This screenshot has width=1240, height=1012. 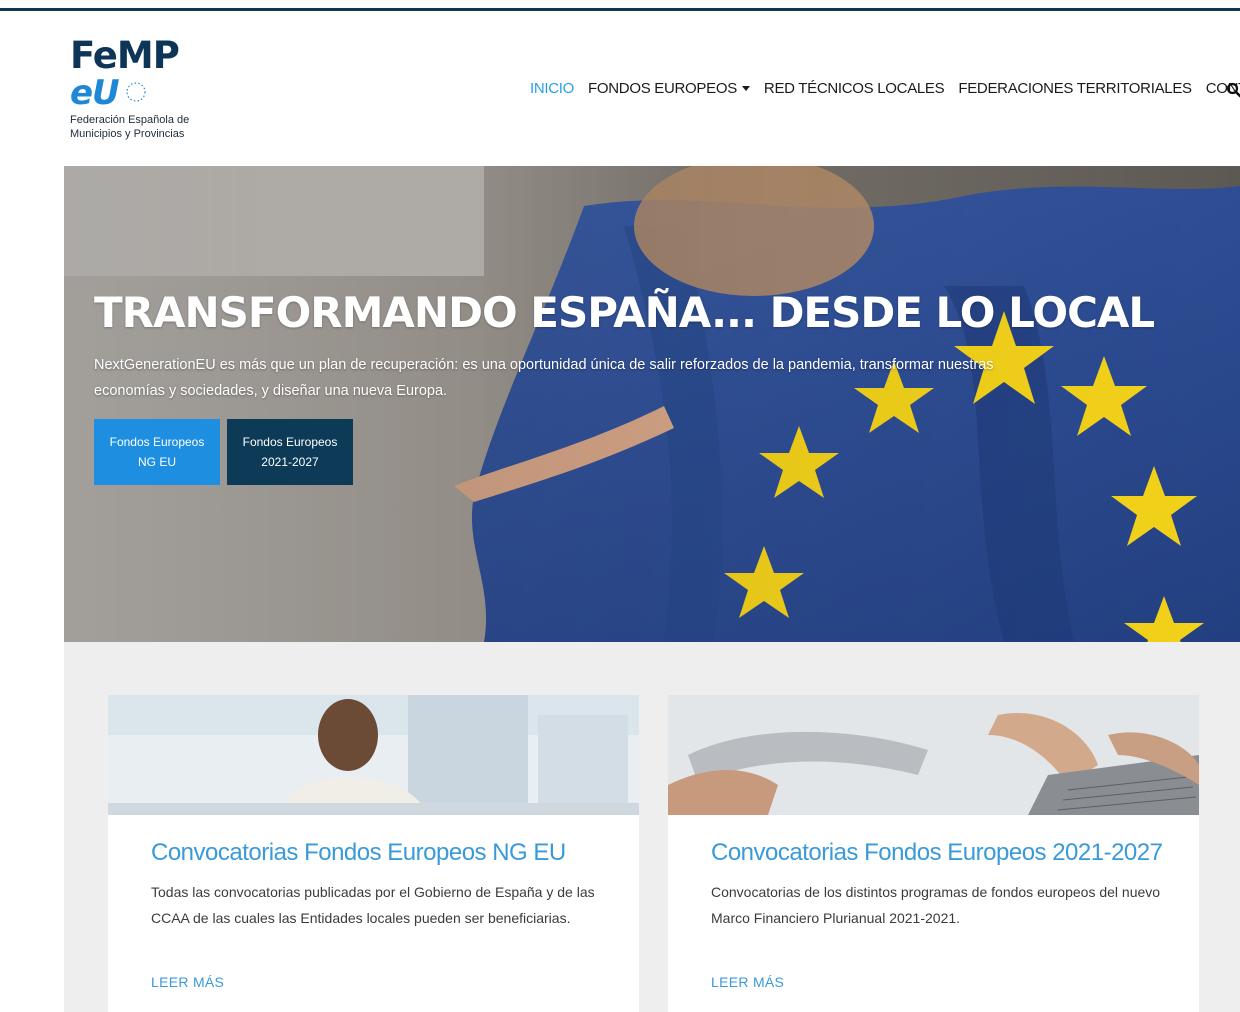 What do you see at coordinates (130, 120) in the screenshot?
I see `logo-subtitle-line1: Federación Española de` at bounding box center [130, 120].